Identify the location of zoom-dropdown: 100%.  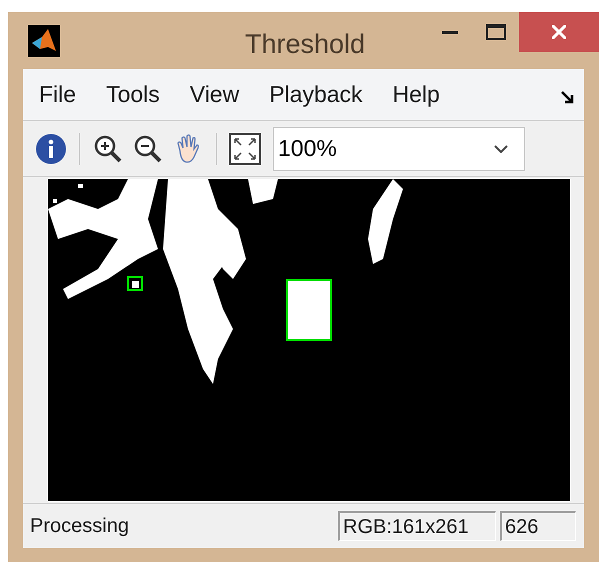
(399, 148).